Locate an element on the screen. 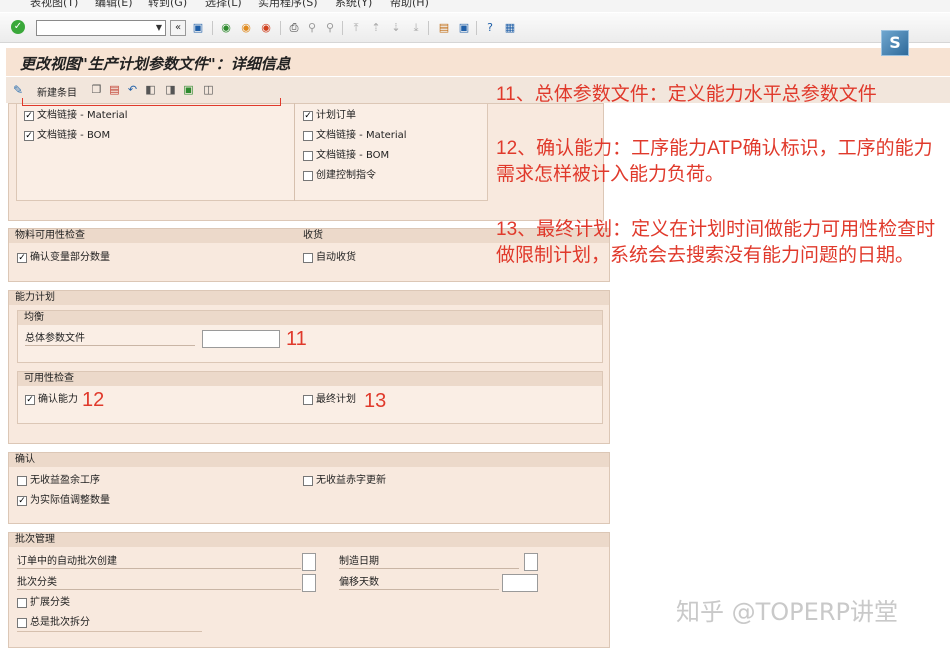 This screenshot has height=648, width=950. help-icon: ? is located at coordinates (490, 28).